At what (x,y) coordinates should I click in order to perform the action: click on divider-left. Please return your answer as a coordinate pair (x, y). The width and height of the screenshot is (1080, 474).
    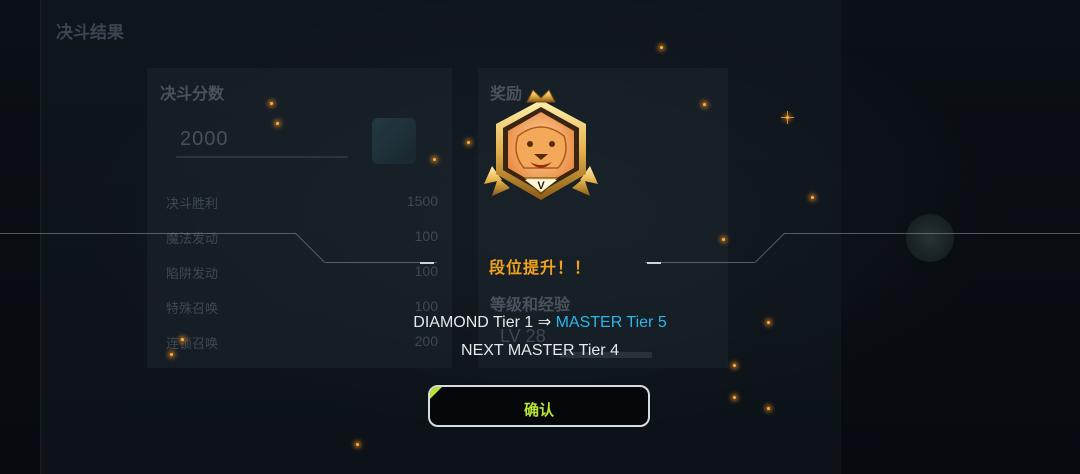
    Looking at the image, I should click on (148, 233).